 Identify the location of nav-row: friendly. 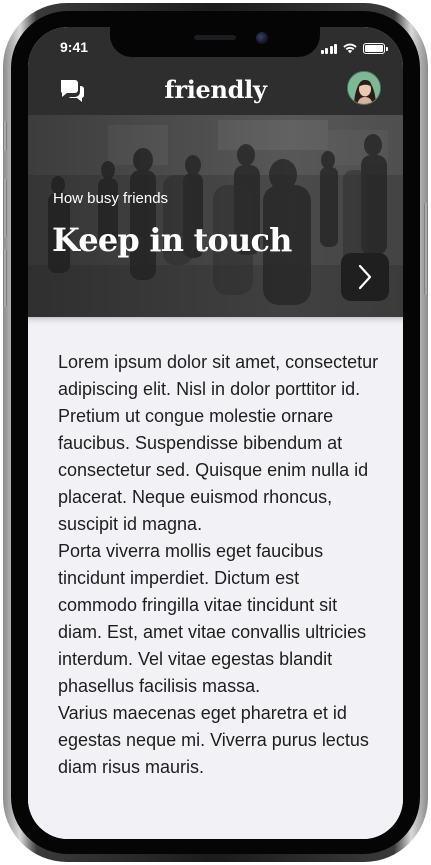
(215, 91).